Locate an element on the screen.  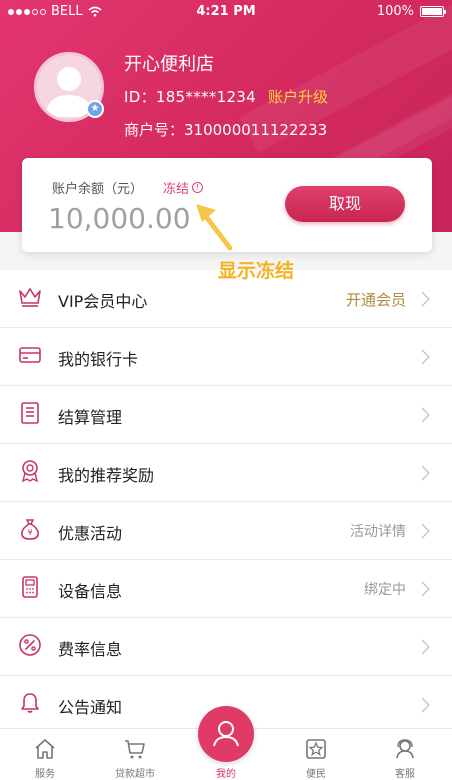
tab-label: 我的 is located at coordinates (226, 774).